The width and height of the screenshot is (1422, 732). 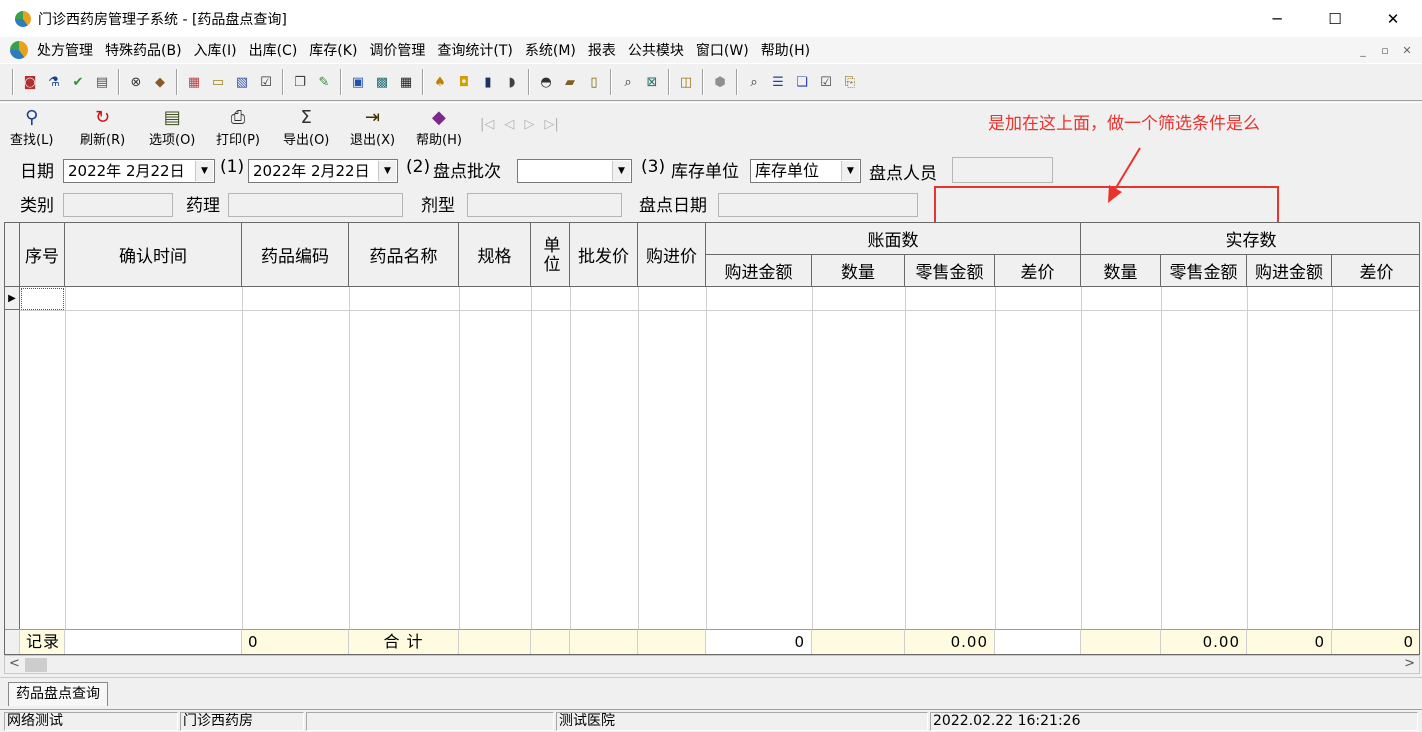 What do you see at coordinates (102, 82) in the screenshot?
I see `document-icon: ▤` at bounding box center [102, 82].